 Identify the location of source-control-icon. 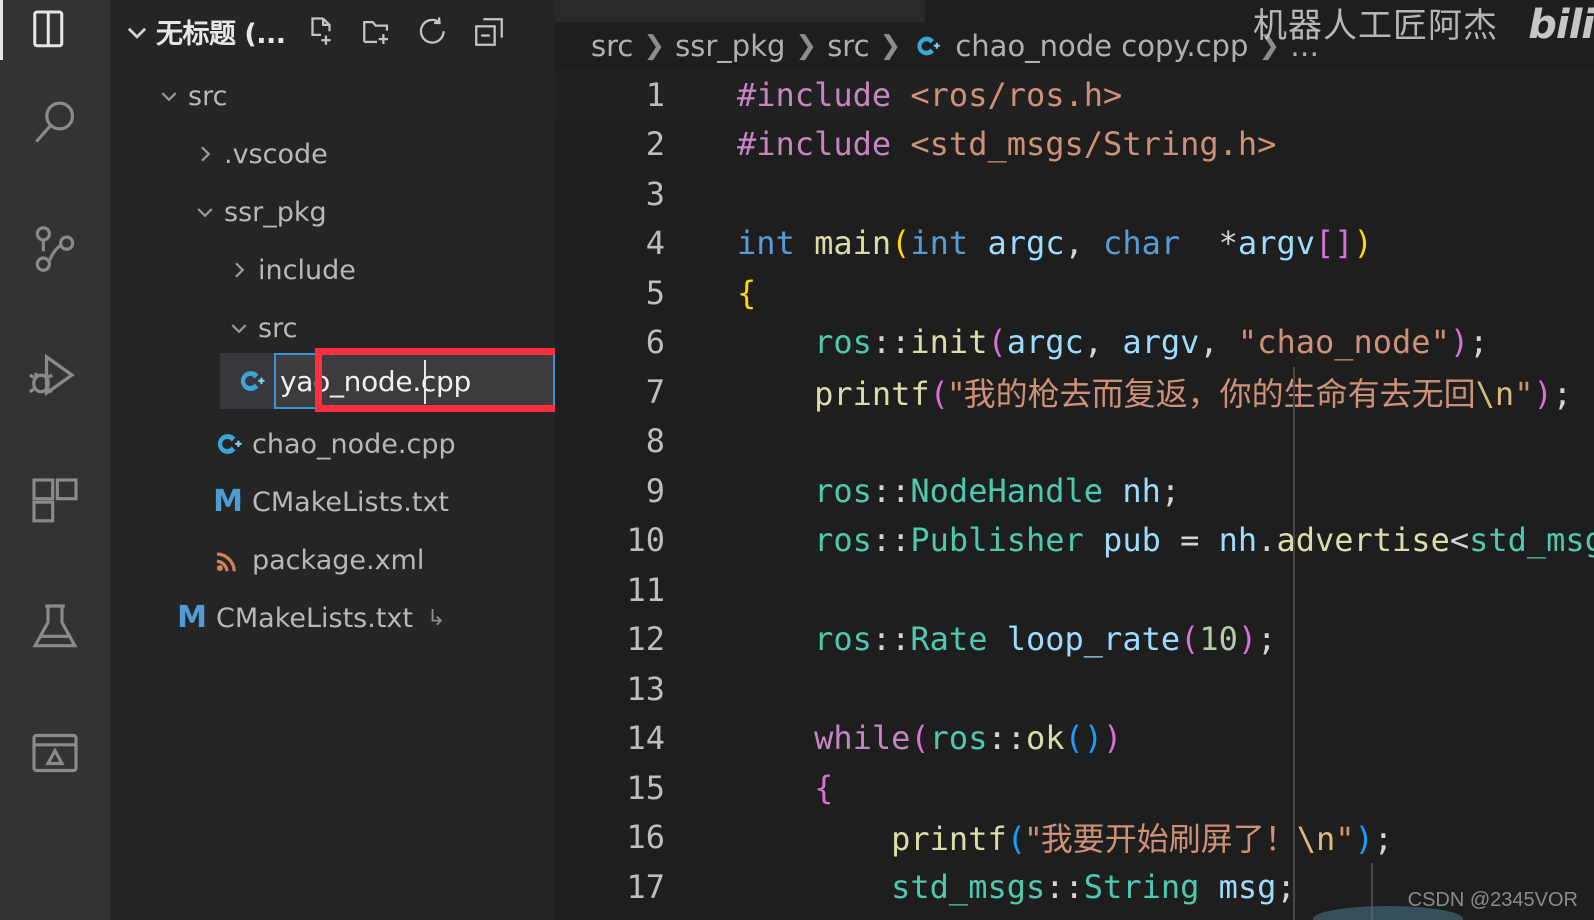
(55, 249).